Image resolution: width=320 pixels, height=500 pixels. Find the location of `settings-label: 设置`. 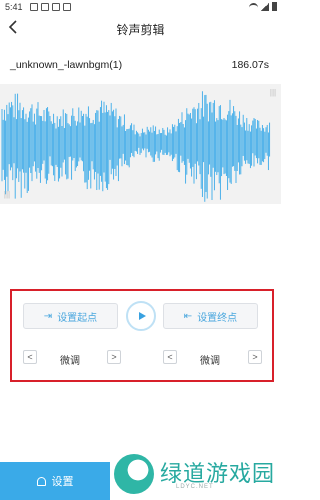

settings-label: 设置 is located at coordinates (62, 482).